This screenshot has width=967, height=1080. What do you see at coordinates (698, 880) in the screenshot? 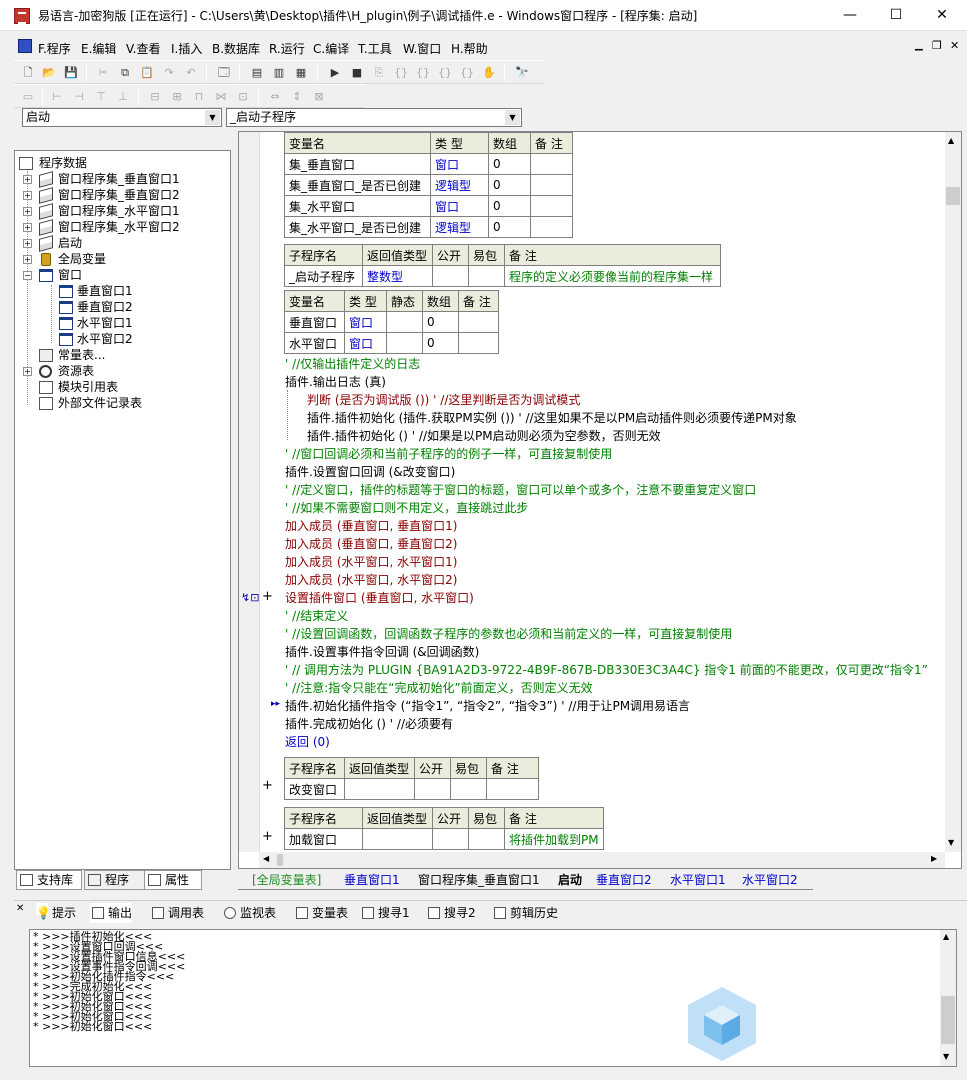
I see `tab-horizontal-window-1: 水平窗口1` at bounding box center [698, 880].